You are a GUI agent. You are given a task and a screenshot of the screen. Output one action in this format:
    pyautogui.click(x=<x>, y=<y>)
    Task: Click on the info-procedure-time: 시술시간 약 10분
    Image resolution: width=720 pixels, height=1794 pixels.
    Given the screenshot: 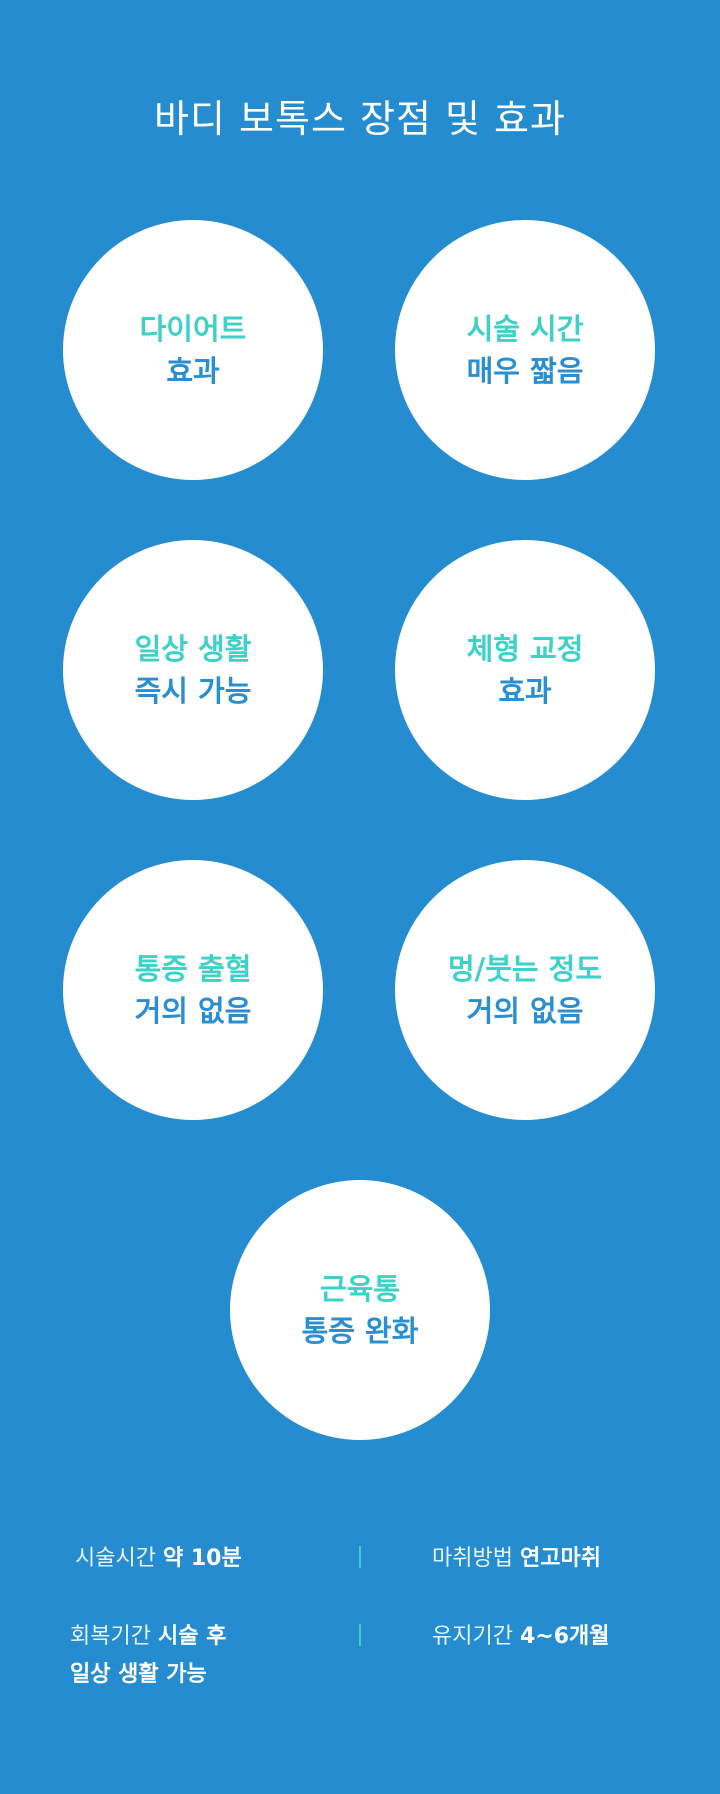 What is the action you would take?
    pyautogui.click(x=158, y=1559)
    